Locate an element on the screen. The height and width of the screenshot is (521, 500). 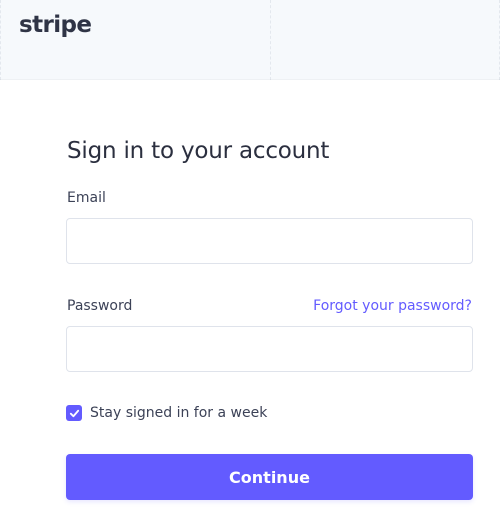
continue-button: Continue is located at coordinates (269, 477).